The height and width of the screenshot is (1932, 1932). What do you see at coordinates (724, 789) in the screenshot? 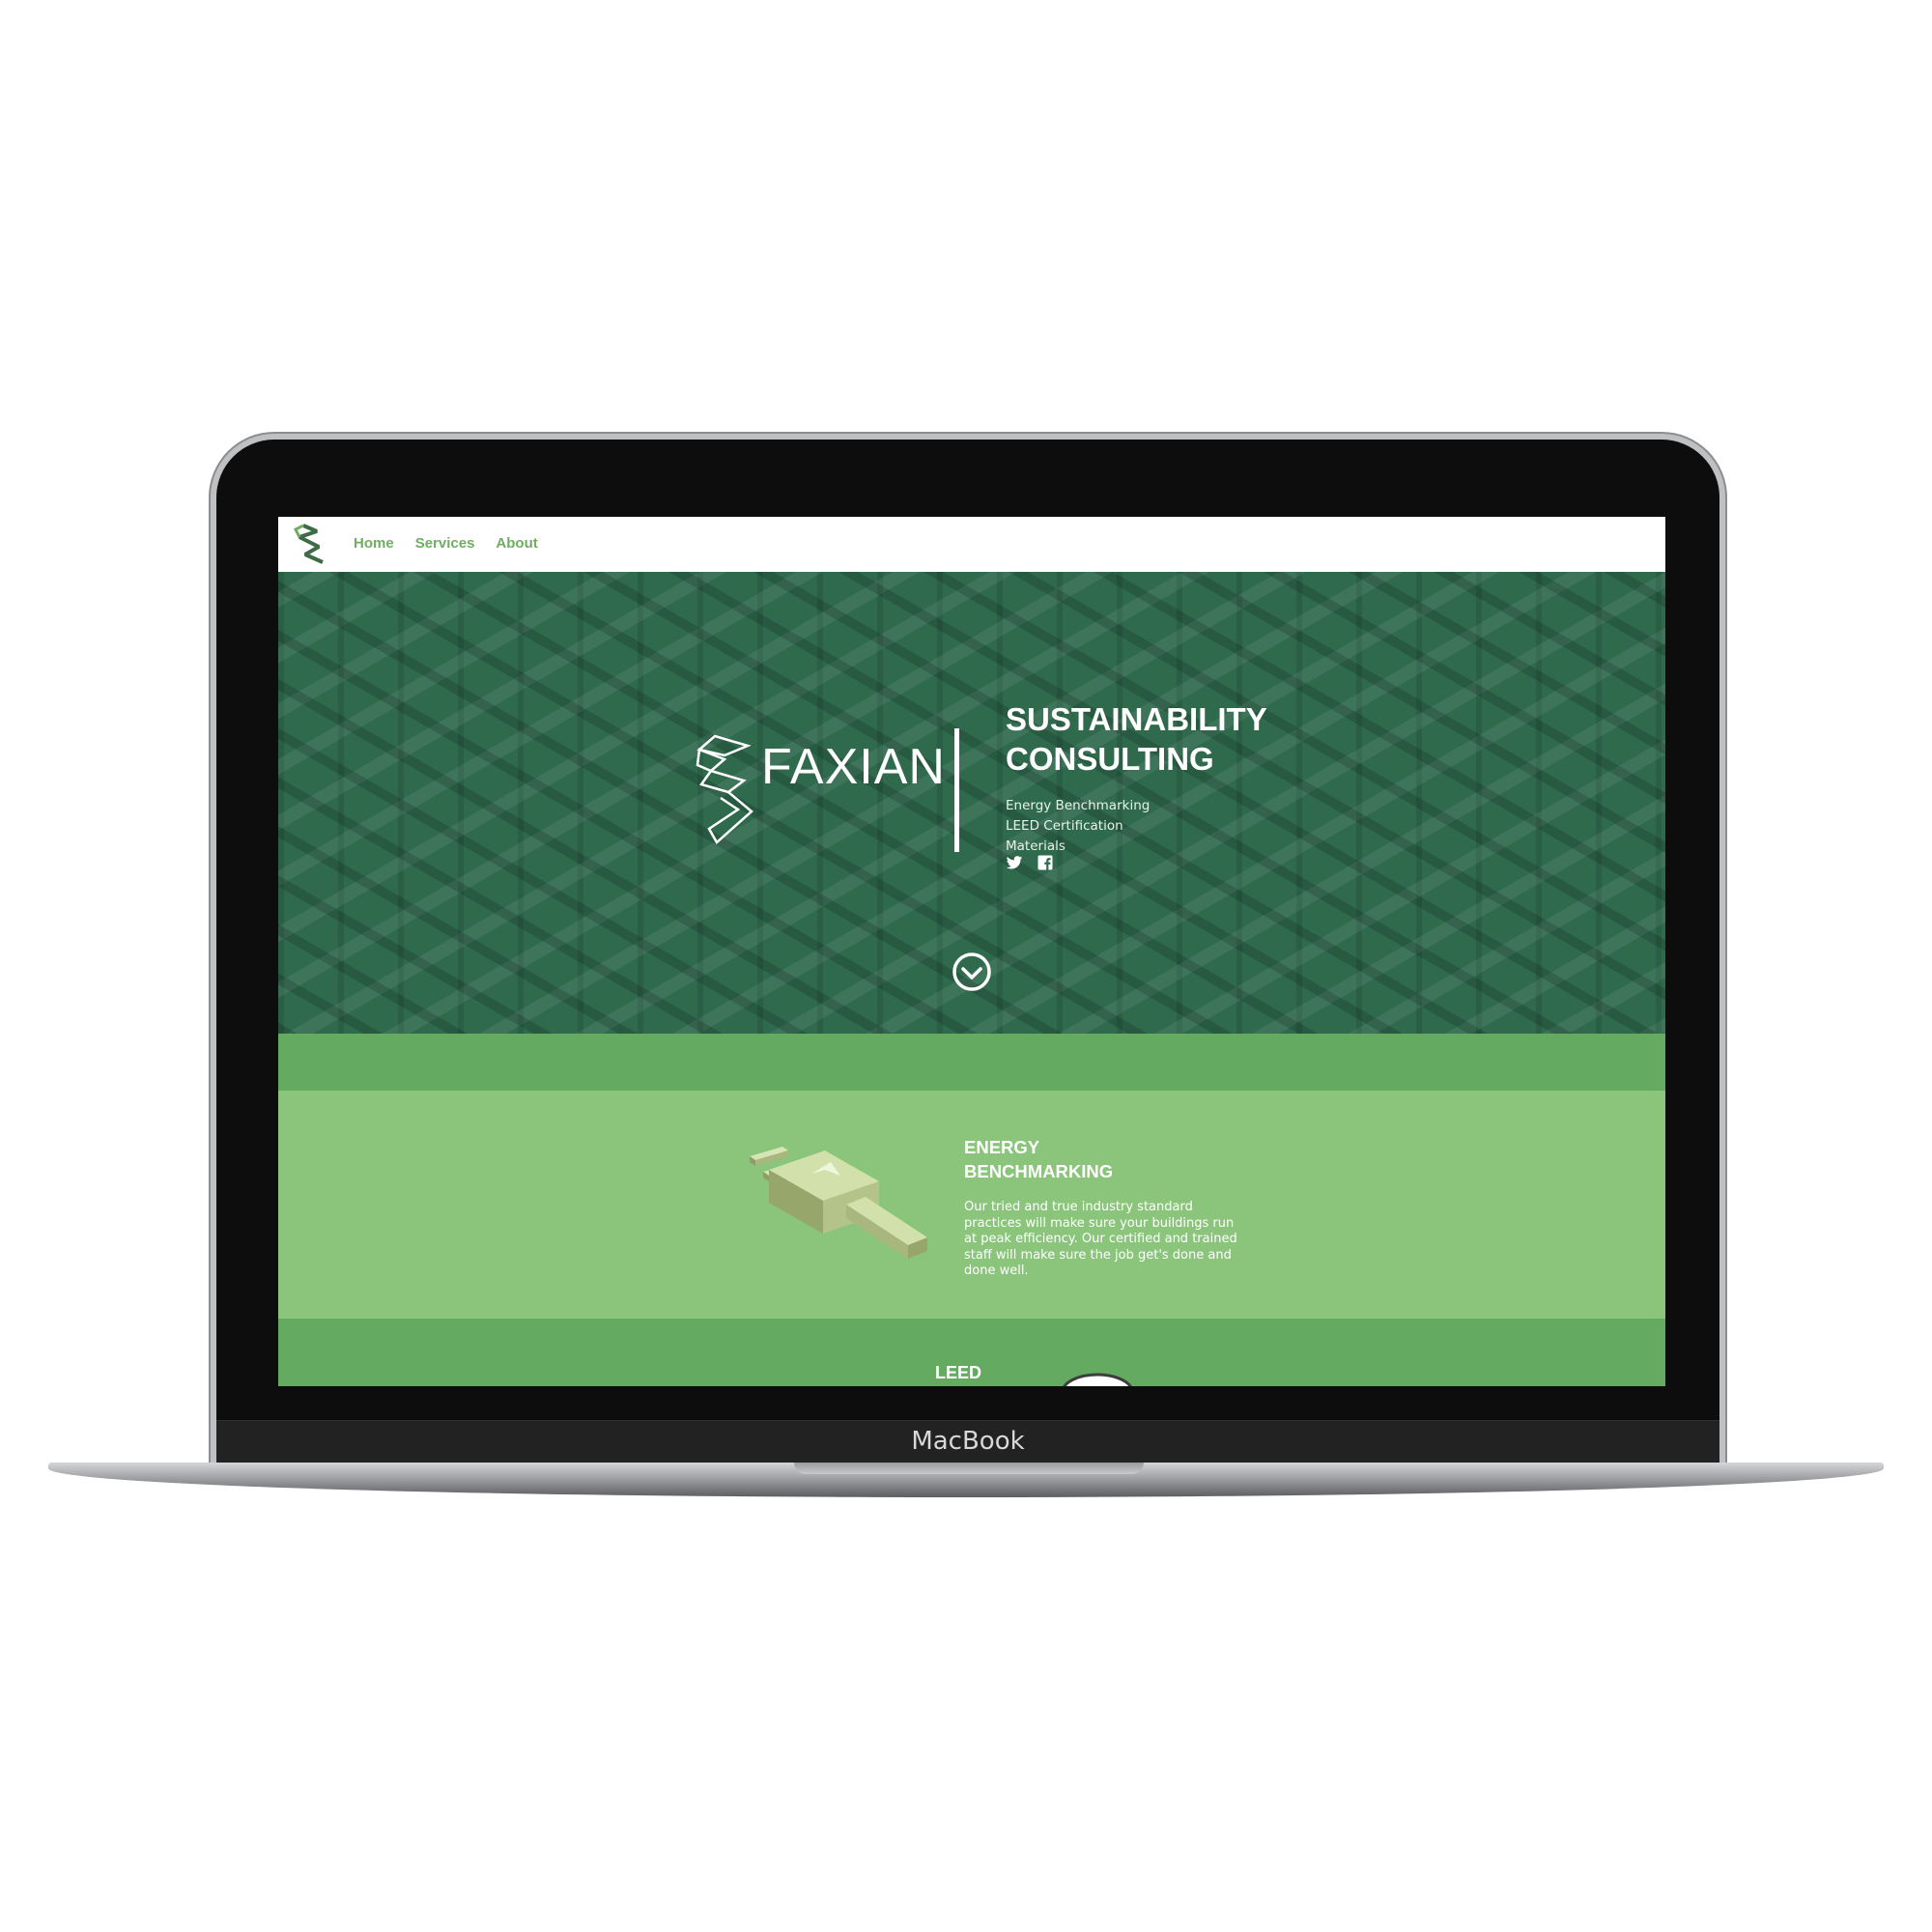
I see `faxian-hero-logo-icon` at bounding box center [724, 789].